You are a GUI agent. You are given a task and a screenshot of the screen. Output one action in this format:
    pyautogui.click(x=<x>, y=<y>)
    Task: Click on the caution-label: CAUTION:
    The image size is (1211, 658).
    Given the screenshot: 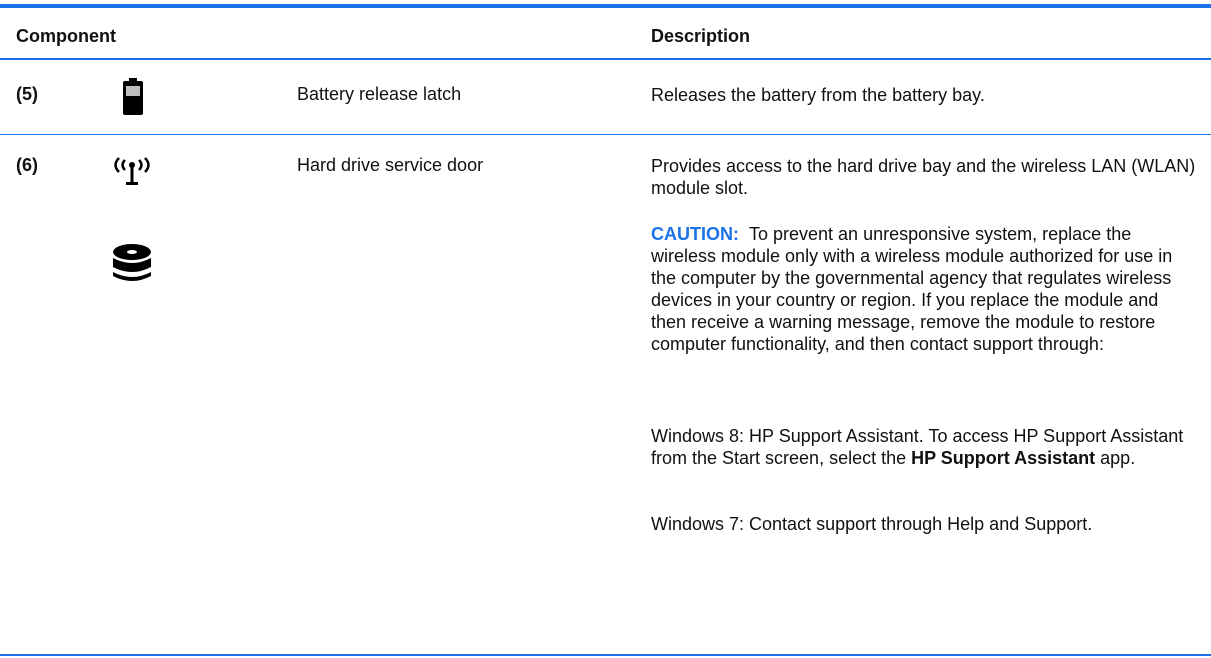 What is the action you would take?
    pyautogui.click(x=695, y=234)
    